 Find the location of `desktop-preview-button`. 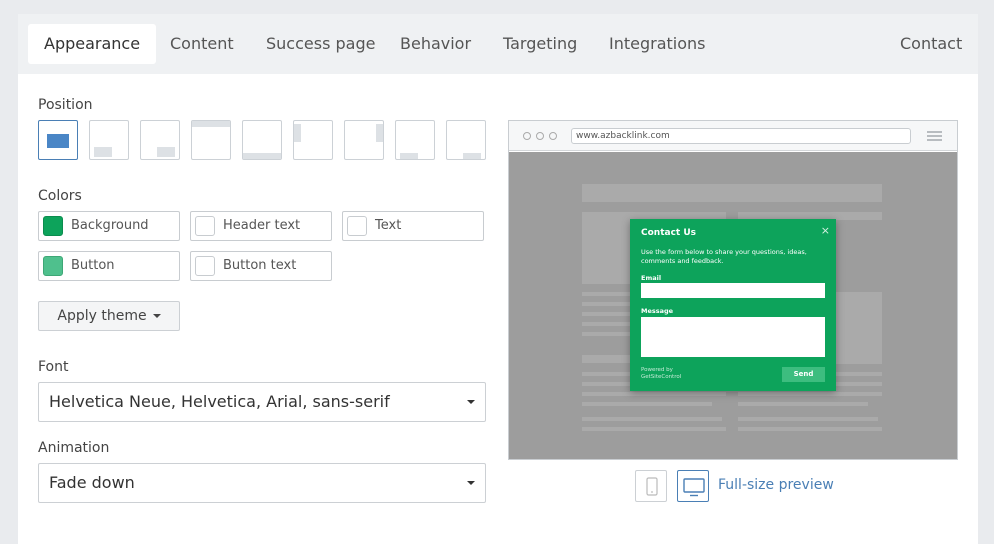

desktop-preview-button is located at coordinates (693, 486).